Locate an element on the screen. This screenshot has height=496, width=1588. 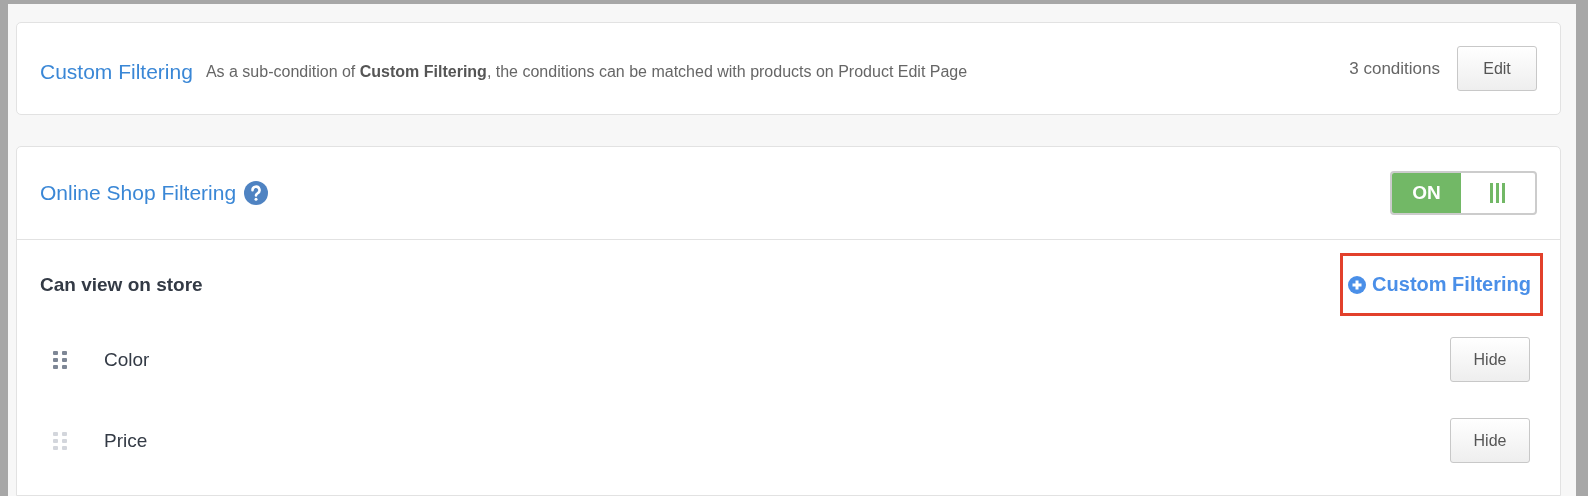
help-icon is located at coordinates (256, 193).